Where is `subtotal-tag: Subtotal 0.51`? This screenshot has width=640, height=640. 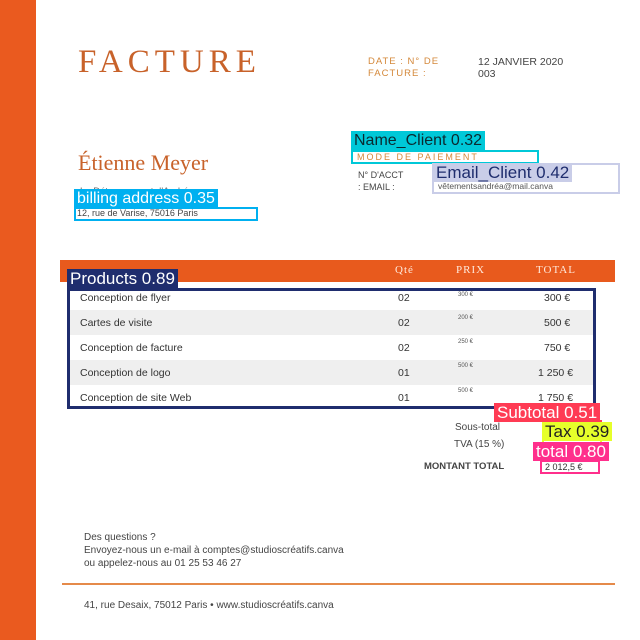 subtotal-tag: Subtotal 0.51 is located at coordinates (547, 412).